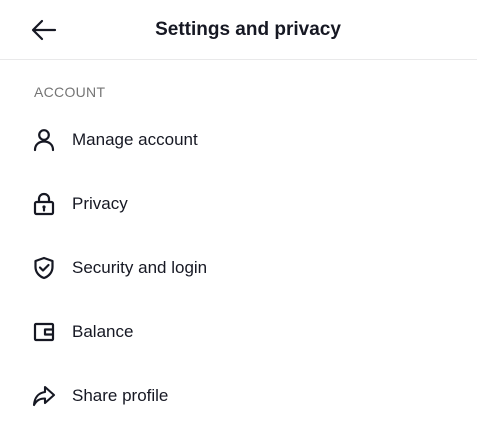 The width and height of the screenshot is (477, 421). Describe the element at coordinates (248, 29) in the screenshot. I see `page-title: Settings and privacy` at that location.